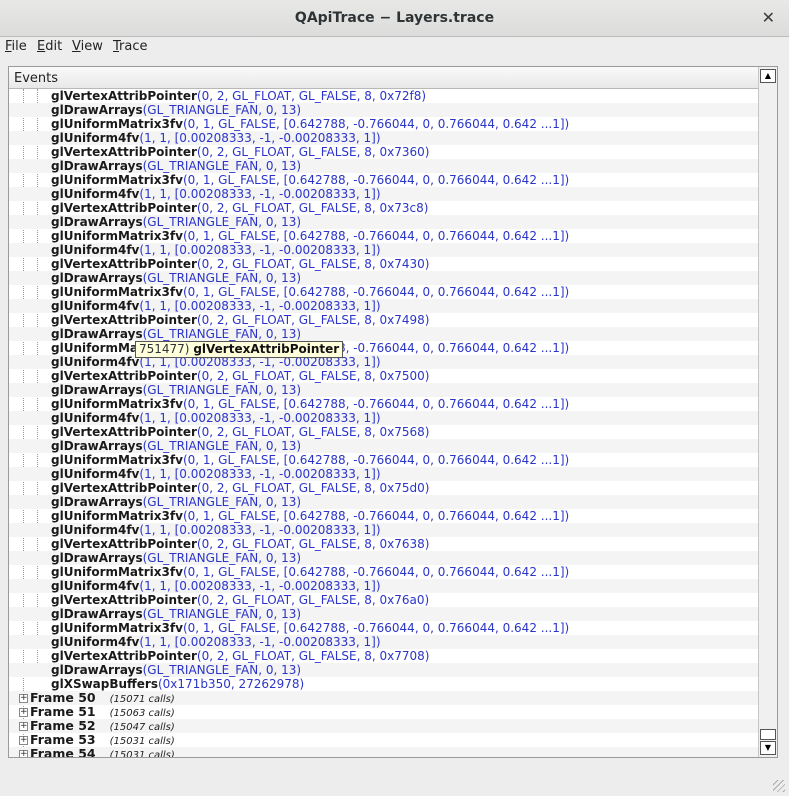  I want to click on triangle-up-icon: ▲, so click(768, 76).